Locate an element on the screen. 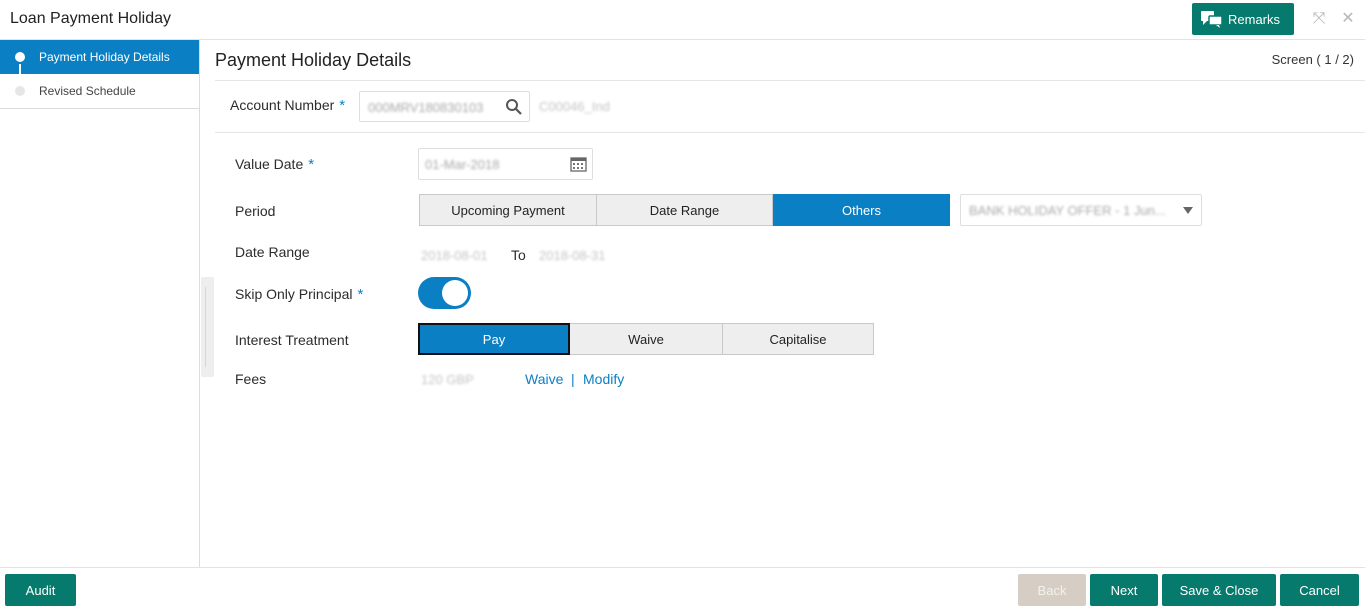 Image resolution: width=1365 pixels, height=609 pixels. fees-waive-link: Waive is located at coordinates (544, 379).